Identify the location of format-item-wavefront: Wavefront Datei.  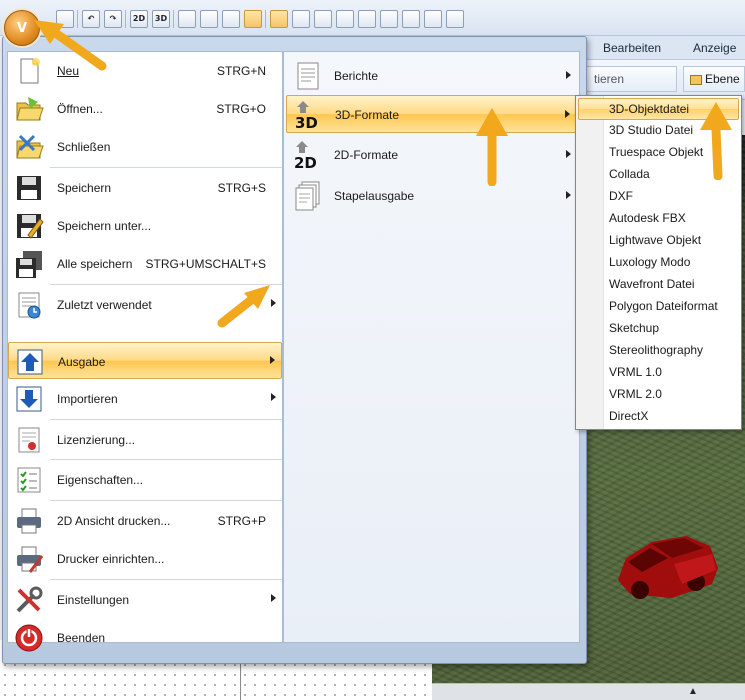
(658, 285).